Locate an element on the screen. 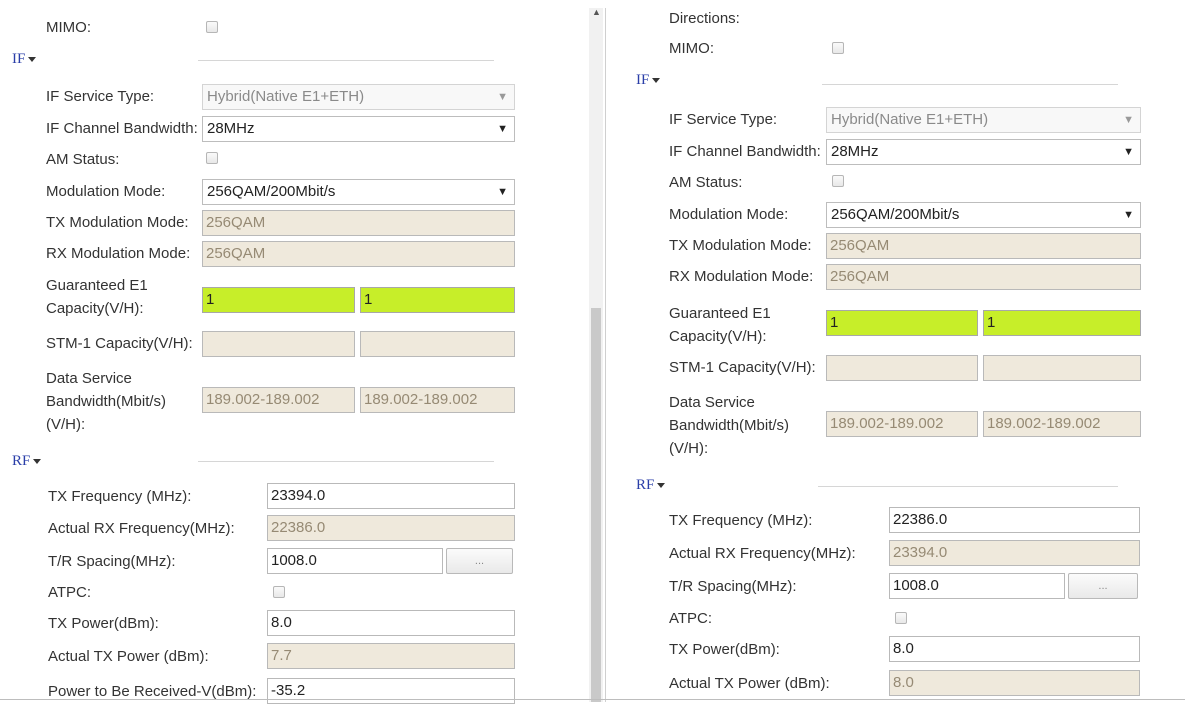 Image resolution: width=1185 pixels, height=704 pixels. tx-frequency-input: 23394.0 is located at coordinates (391, 496).